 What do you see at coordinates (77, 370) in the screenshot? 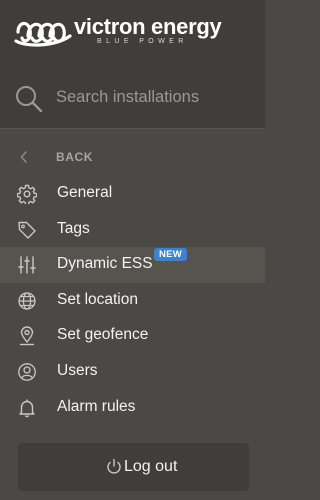
I see `menu-item-label: Users` at bounding box center [77, 370].